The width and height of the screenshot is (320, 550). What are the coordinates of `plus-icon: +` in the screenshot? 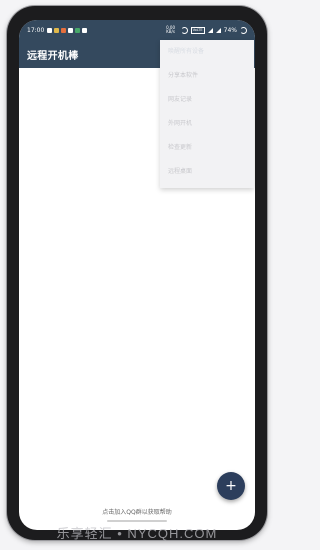 It's located at (231, 486).